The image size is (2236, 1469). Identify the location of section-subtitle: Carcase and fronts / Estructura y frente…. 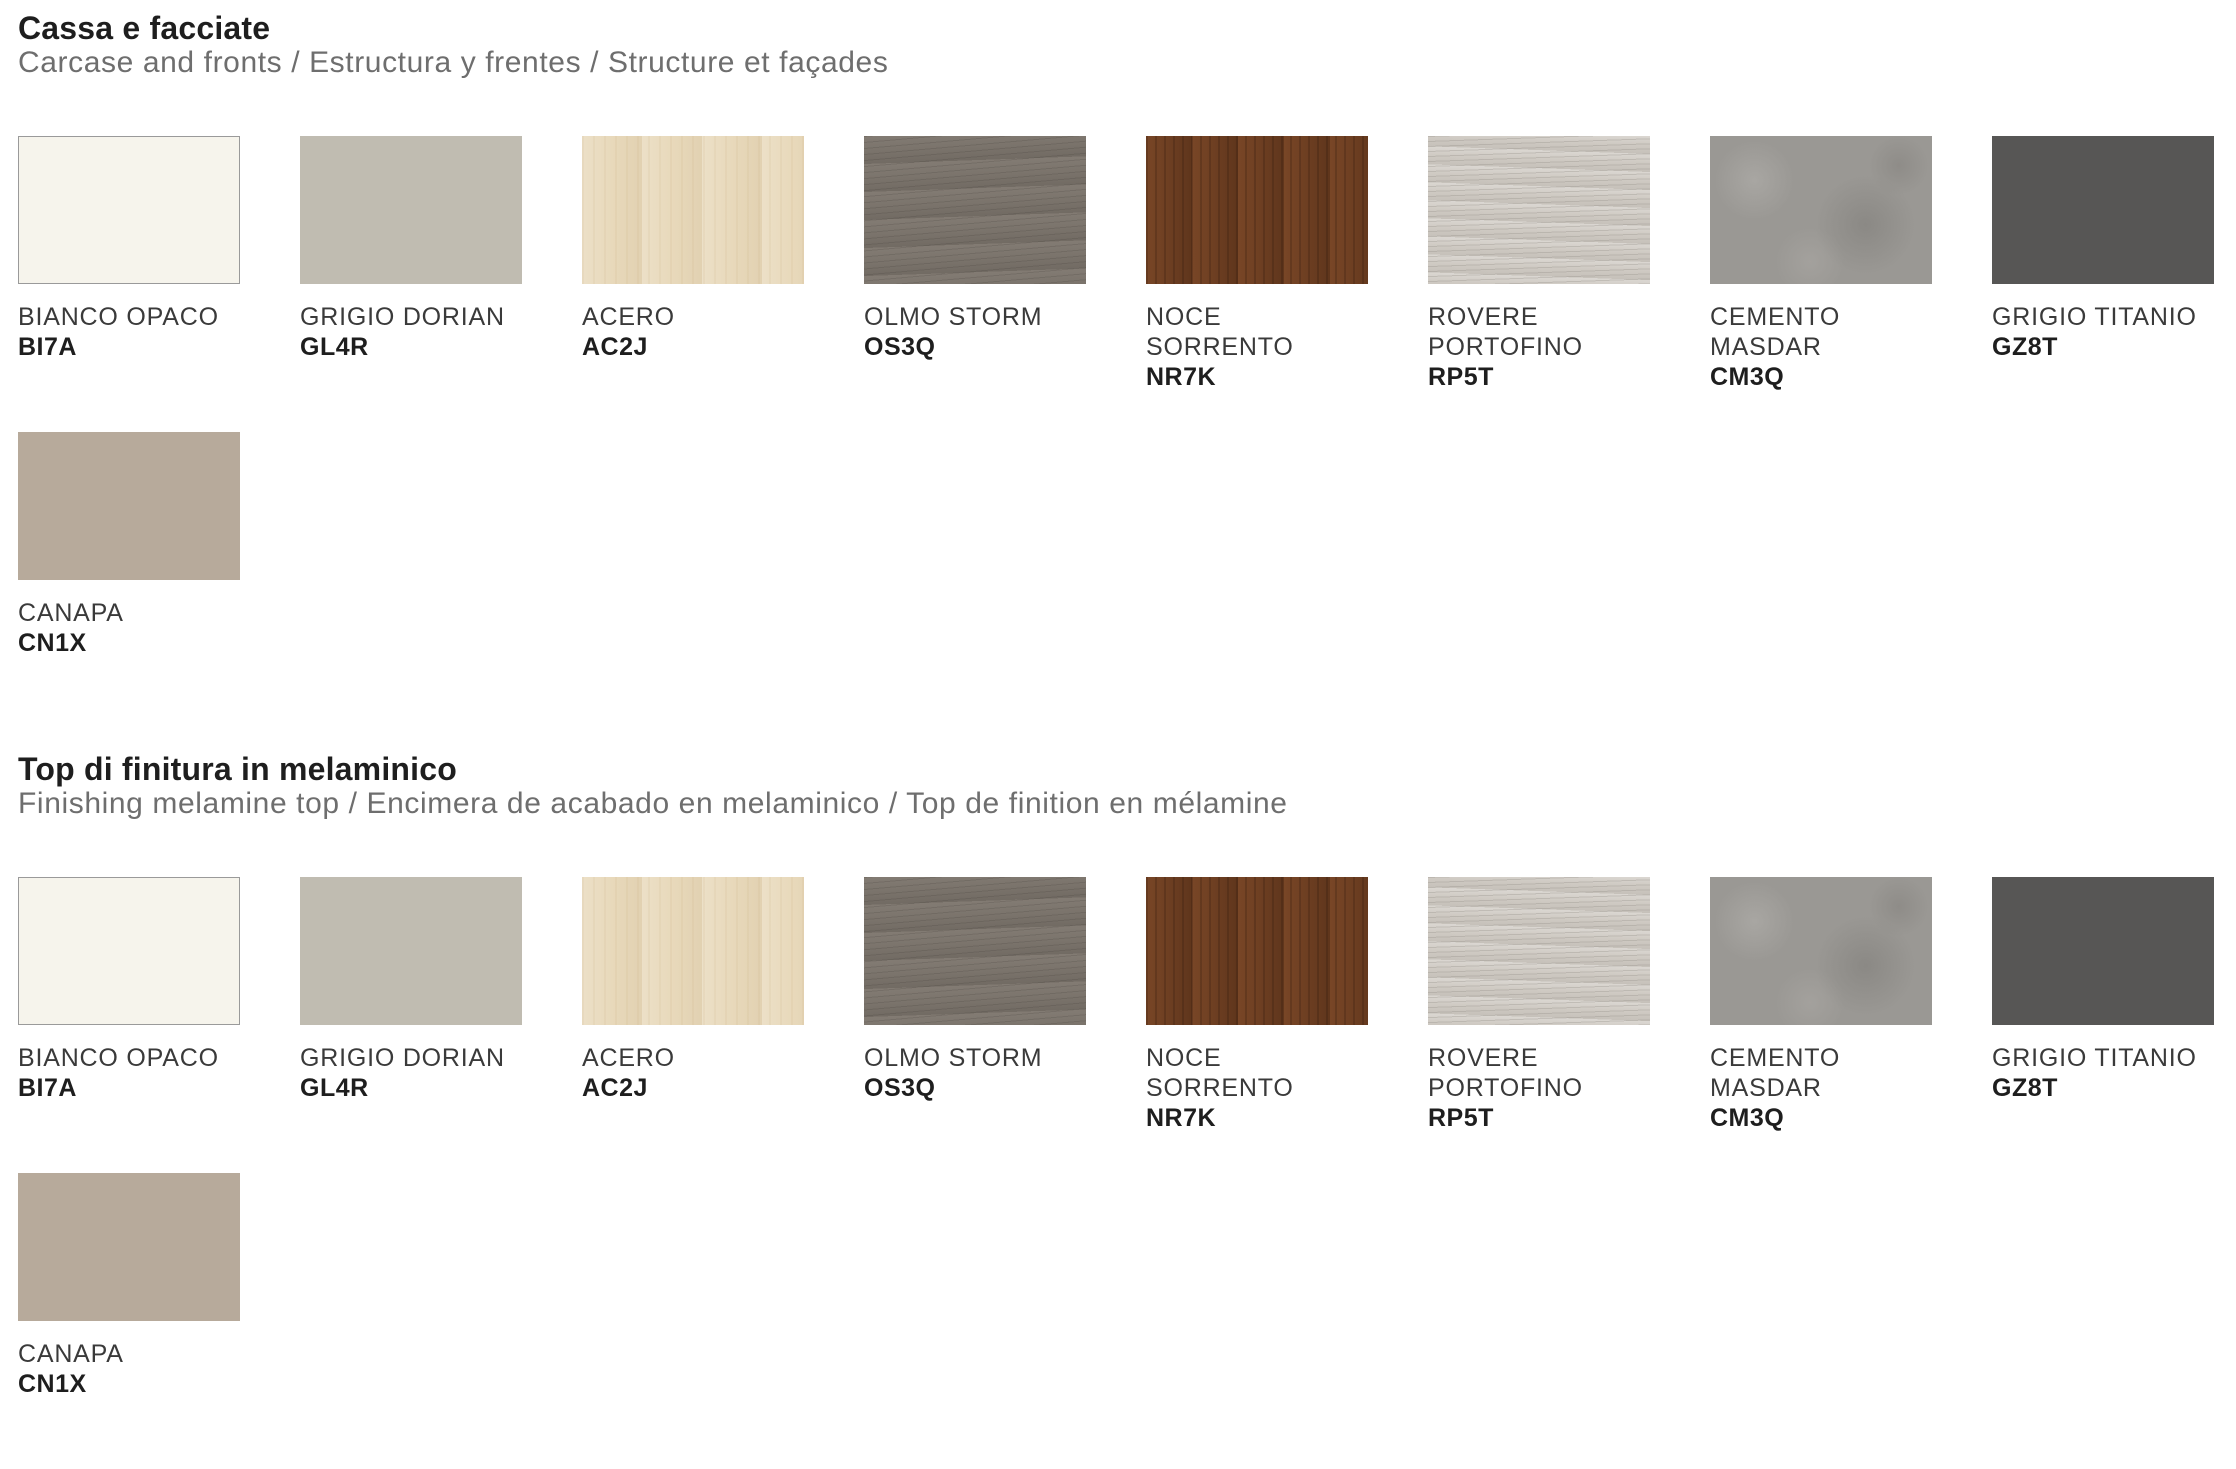
(453, 62).